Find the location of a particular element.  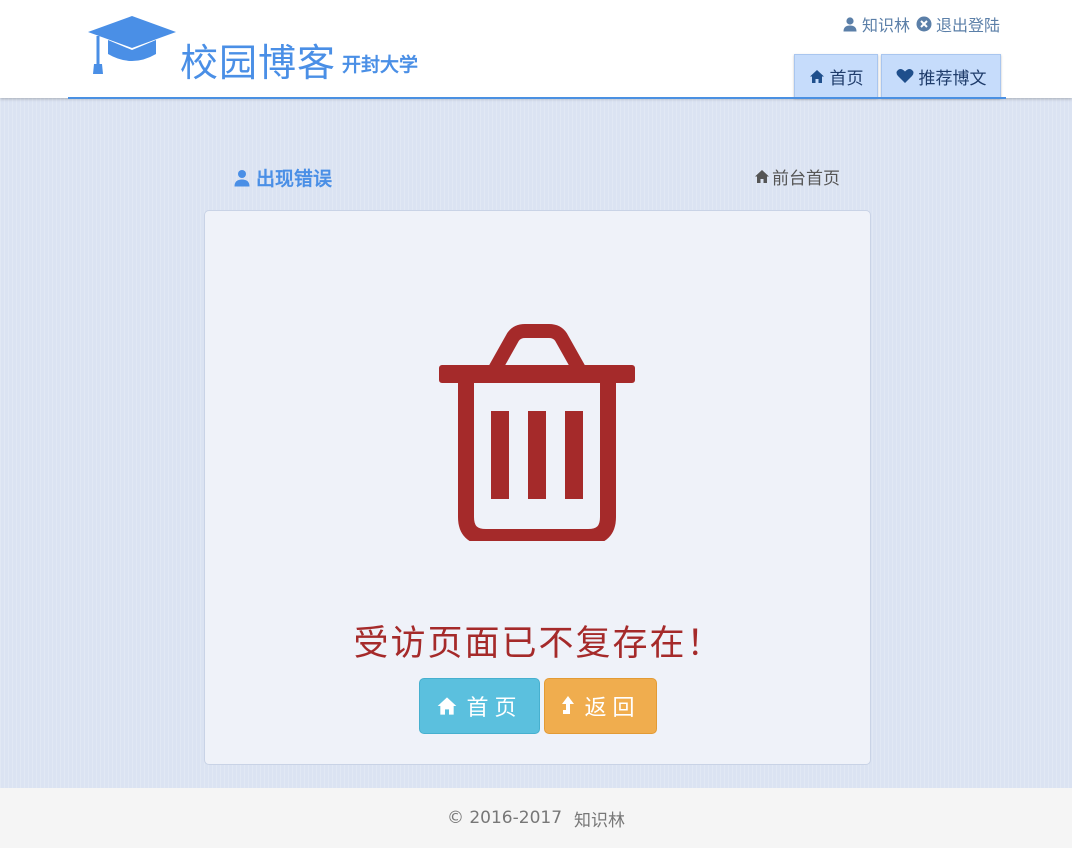

header-divider is located at coordinates (537, 98).